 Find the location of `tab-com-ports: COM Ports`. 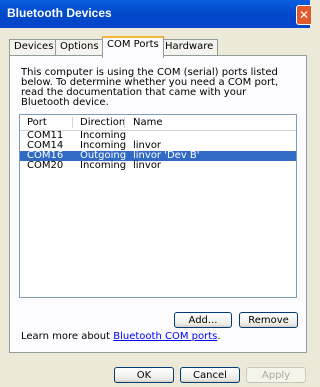

tab-com-ports: COM Ports is located at coordinates (133, 47).